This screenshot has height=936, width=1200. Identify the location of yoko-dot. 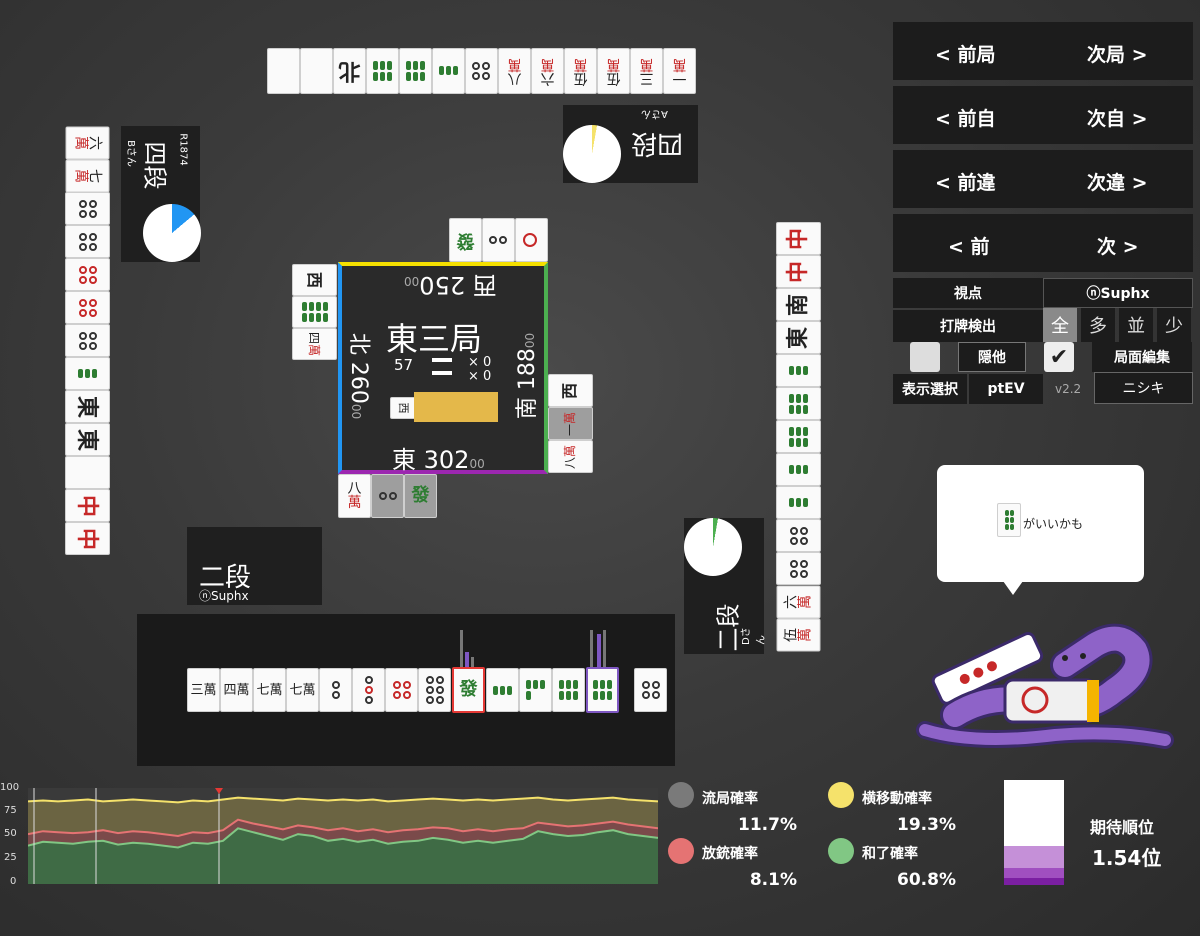
(841, 795).